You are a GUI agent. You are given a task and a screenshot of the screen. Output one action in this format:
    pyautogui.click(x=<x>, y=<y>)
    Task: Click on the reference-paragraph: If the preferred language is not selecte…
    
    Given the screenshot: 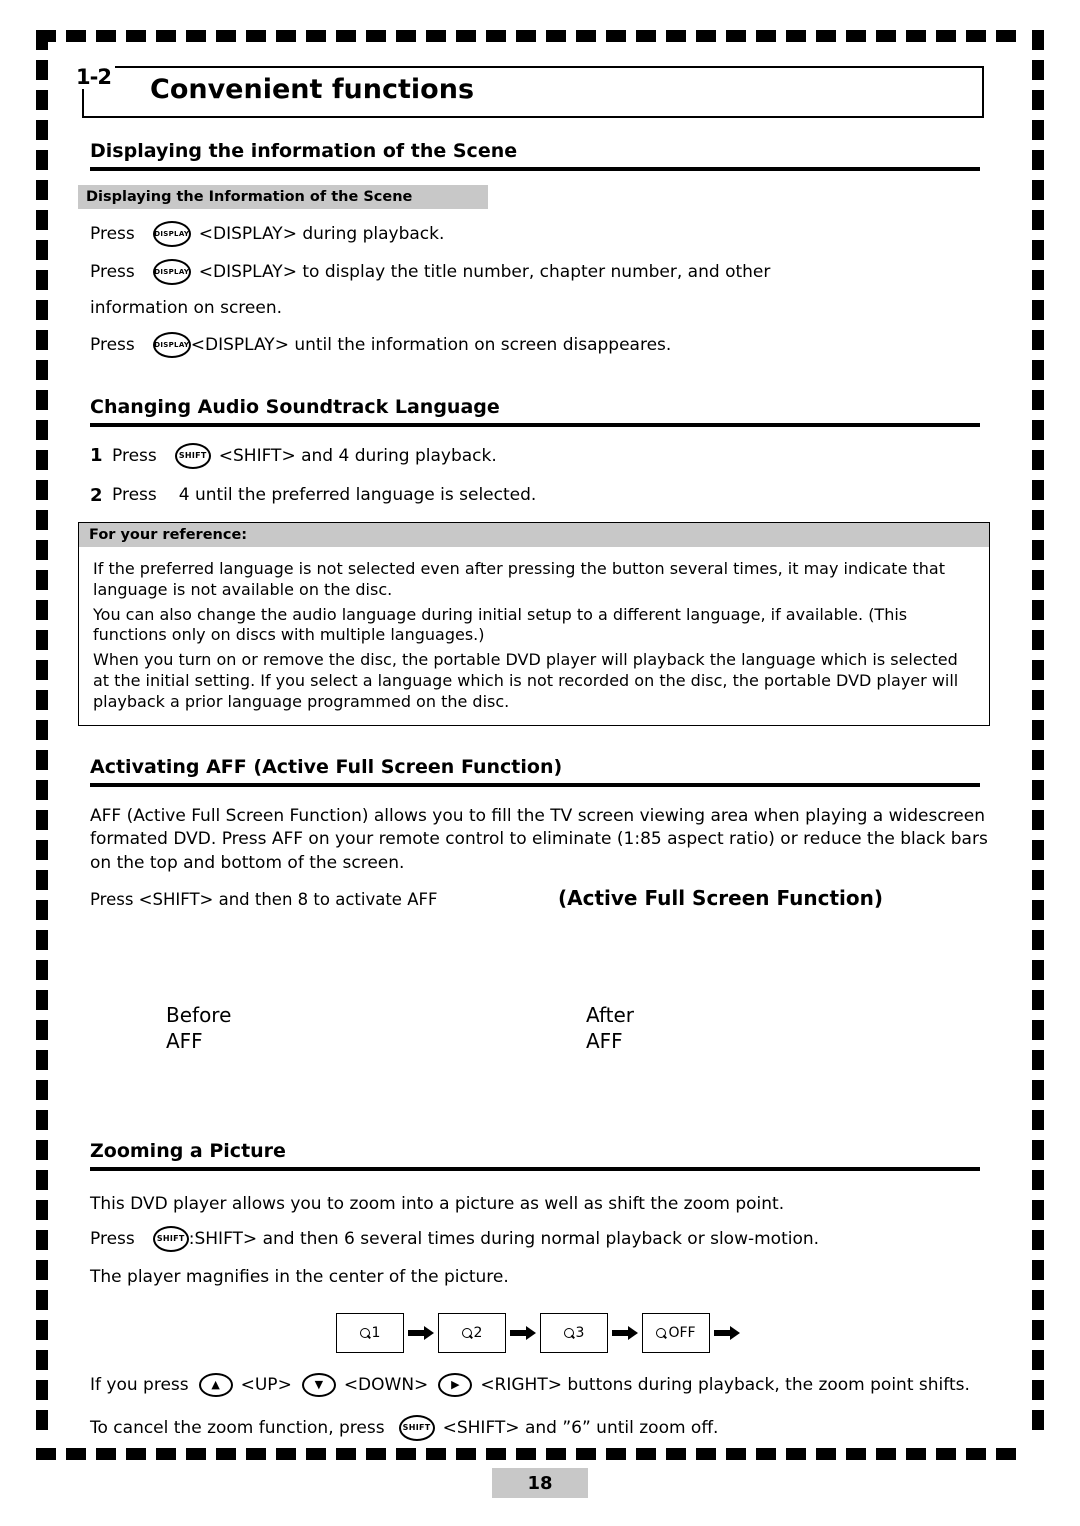 What is the action you would take?
    pyautogui.click(x=519, y=578)
    